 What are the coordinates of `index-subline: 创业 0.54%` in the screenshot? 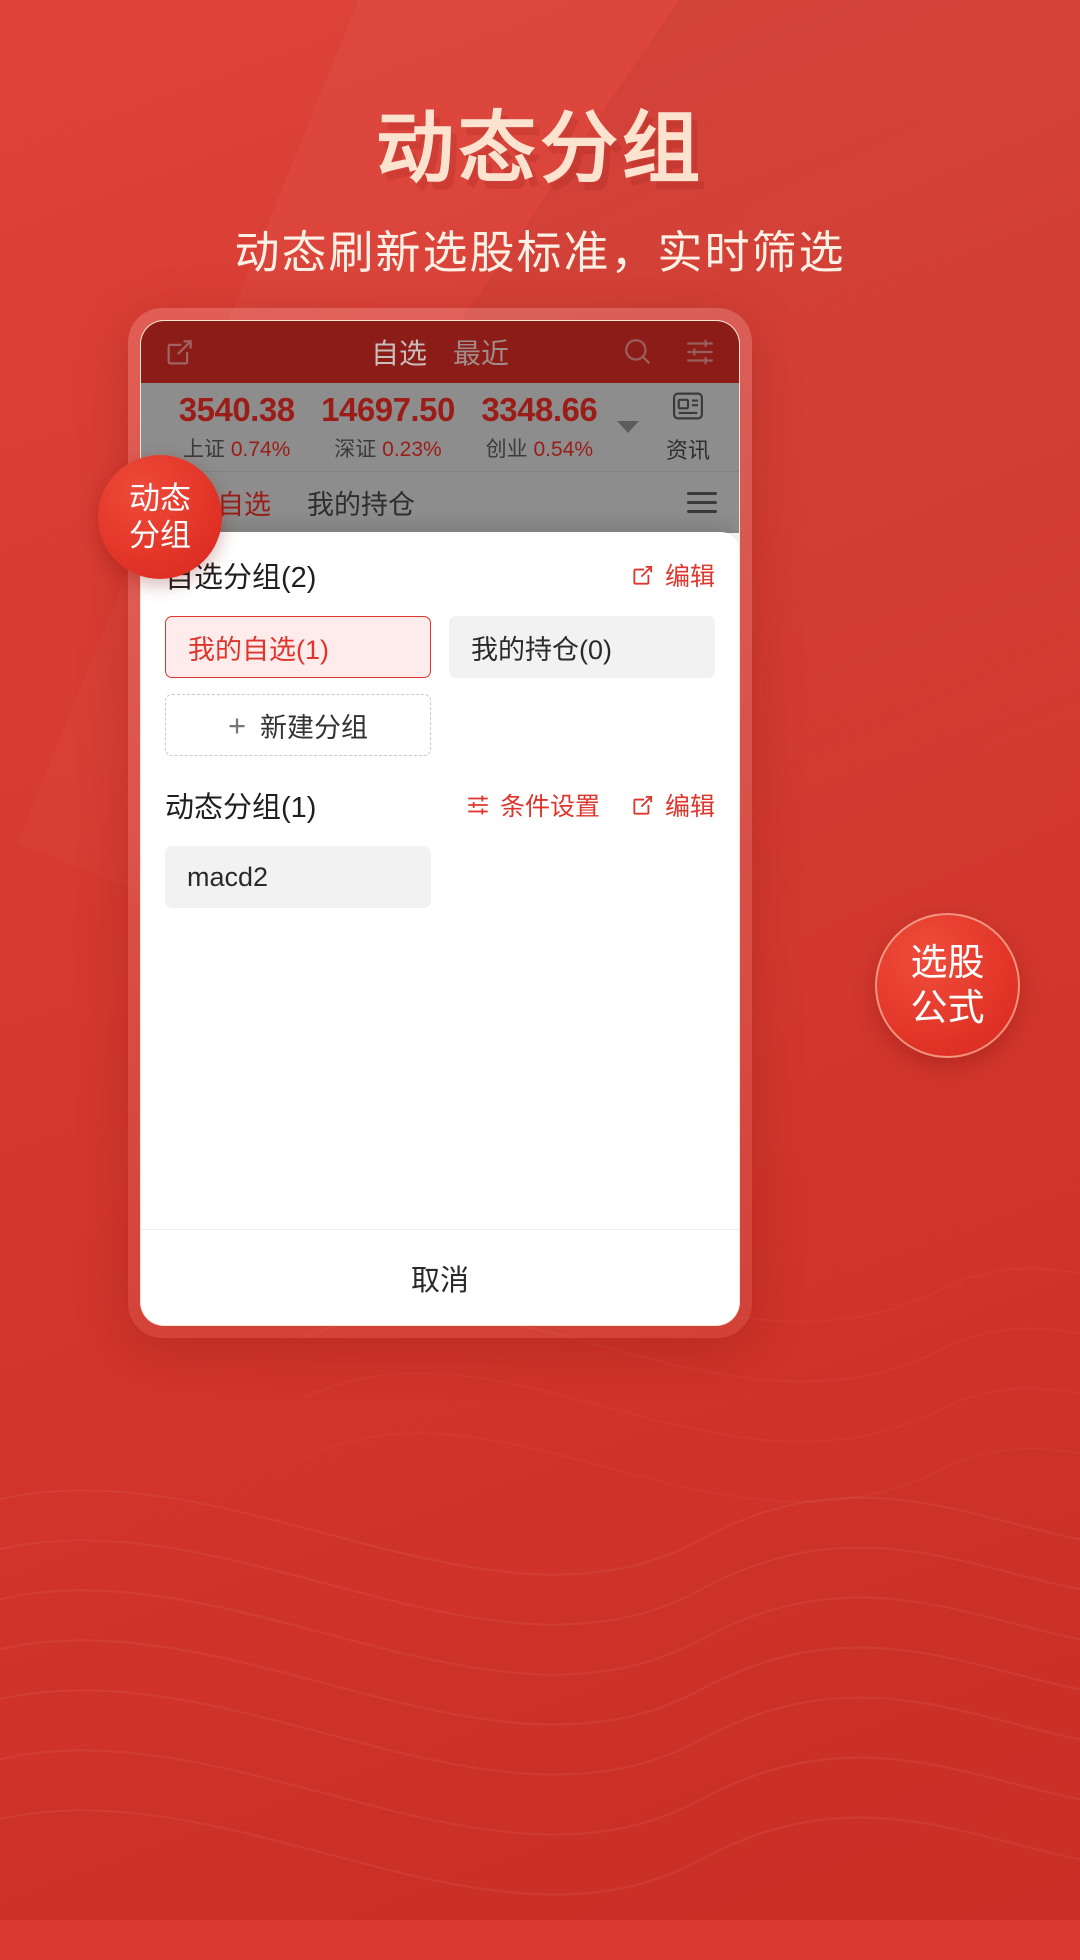 It's located at (539, 448).